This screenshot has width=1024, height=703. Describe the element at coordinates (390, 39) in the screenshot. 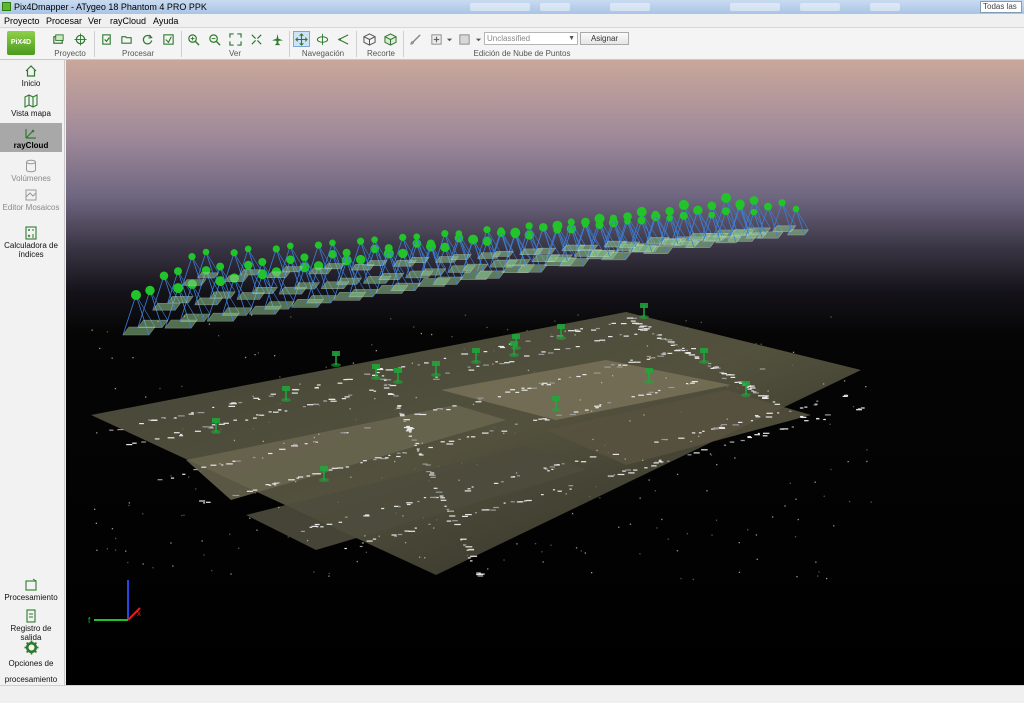

I see `clip-edit-button` at that location.